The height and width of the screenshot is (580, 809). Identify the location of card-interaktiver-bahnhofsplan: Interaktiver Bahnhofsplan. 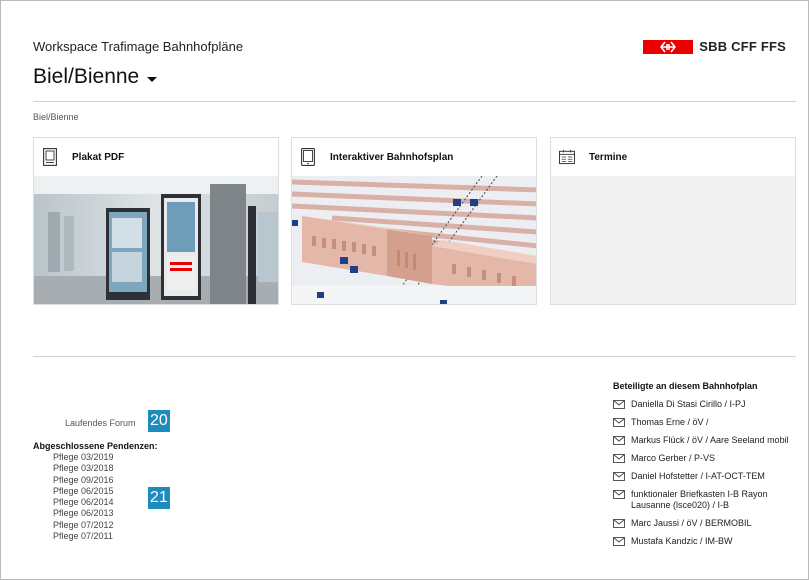
(414, 221).